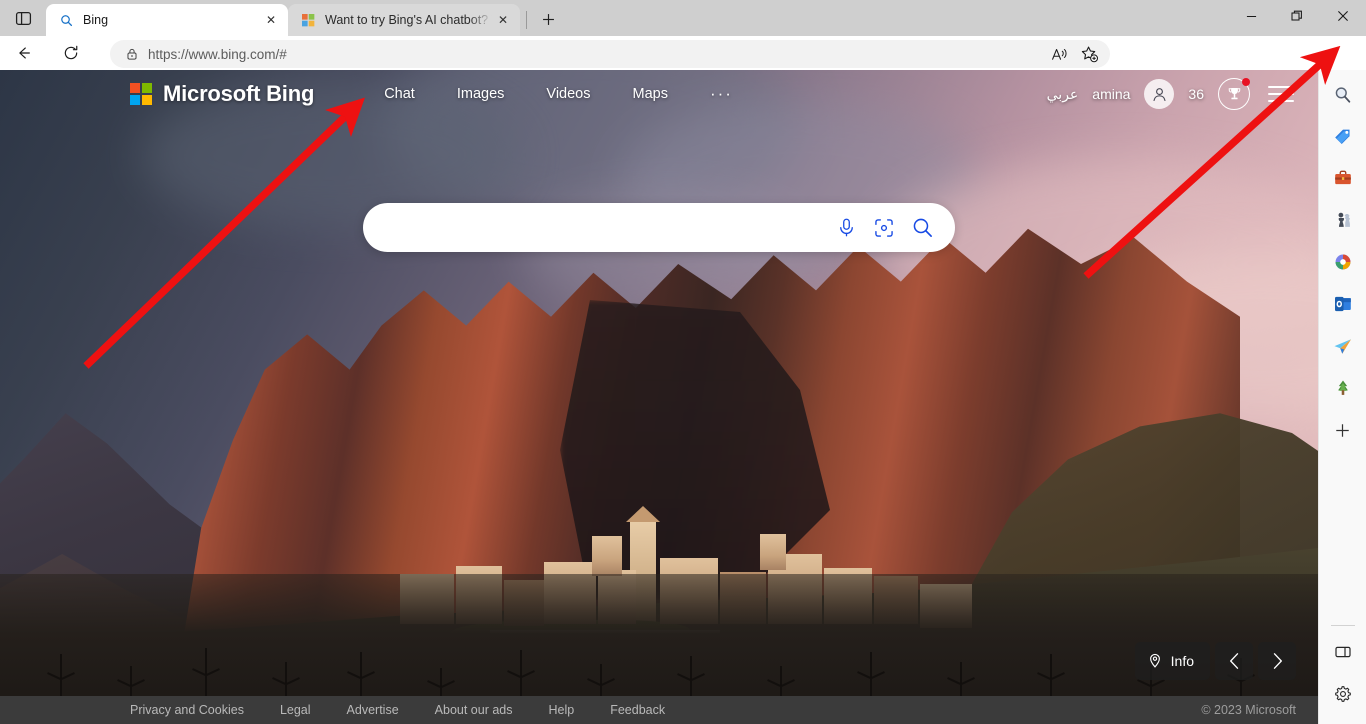  I want to click on nav-more: ···, so click(721, 94).